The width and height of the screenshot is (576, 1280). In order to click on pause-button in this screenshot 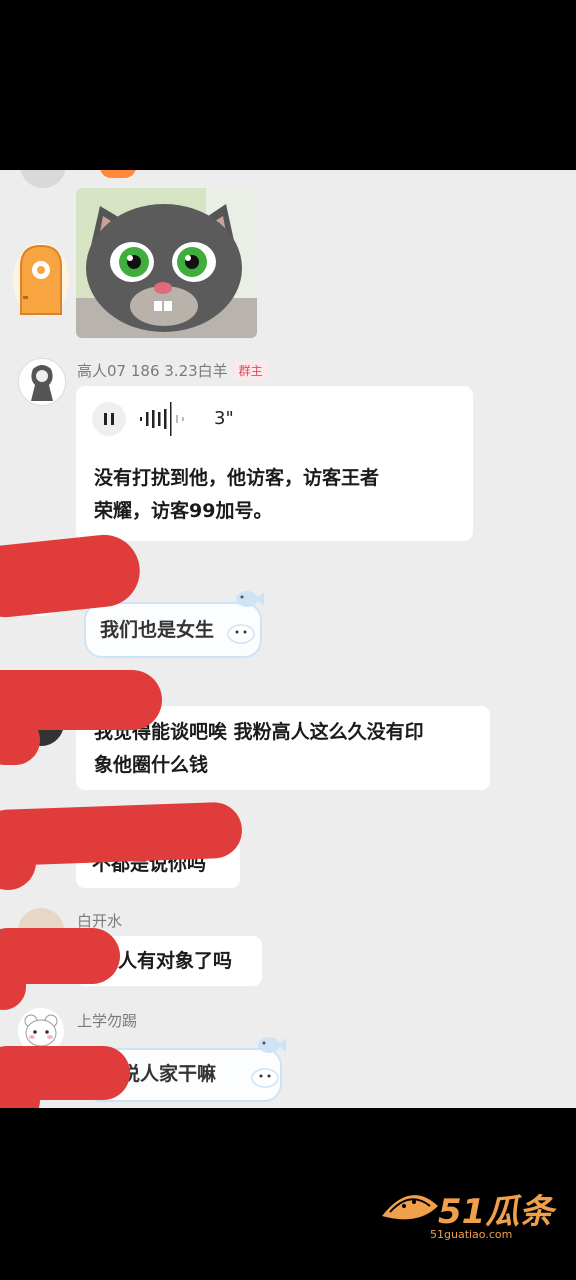, I will do `click(109, 419)`.